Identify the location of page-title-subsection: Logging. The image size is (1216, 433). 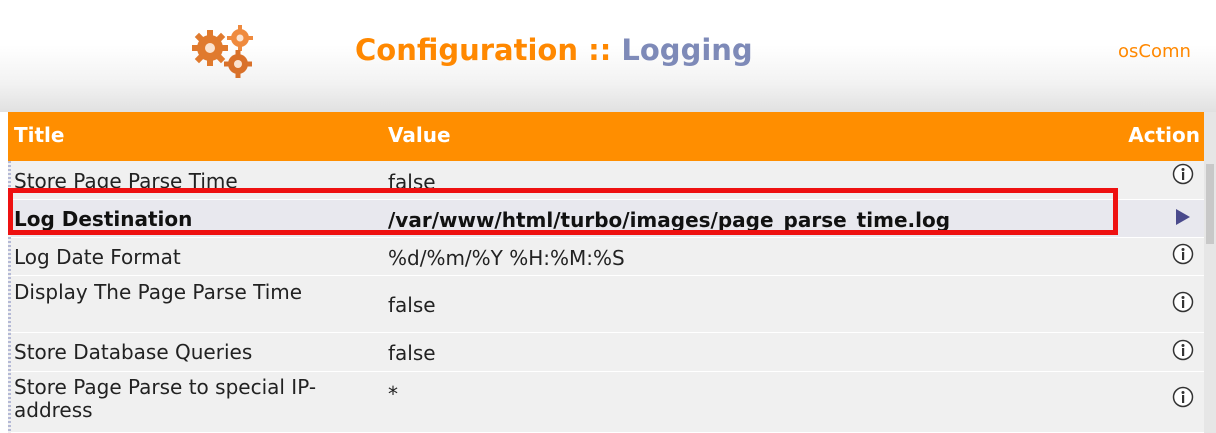
(687, 50).